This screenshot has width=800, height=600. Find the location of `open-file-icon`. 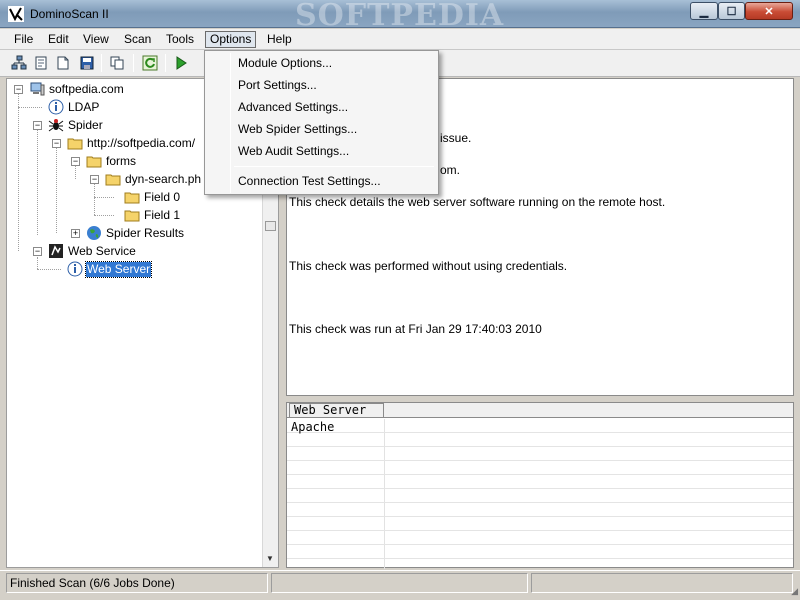

open-file-icon is located at coordinates (63, 63).